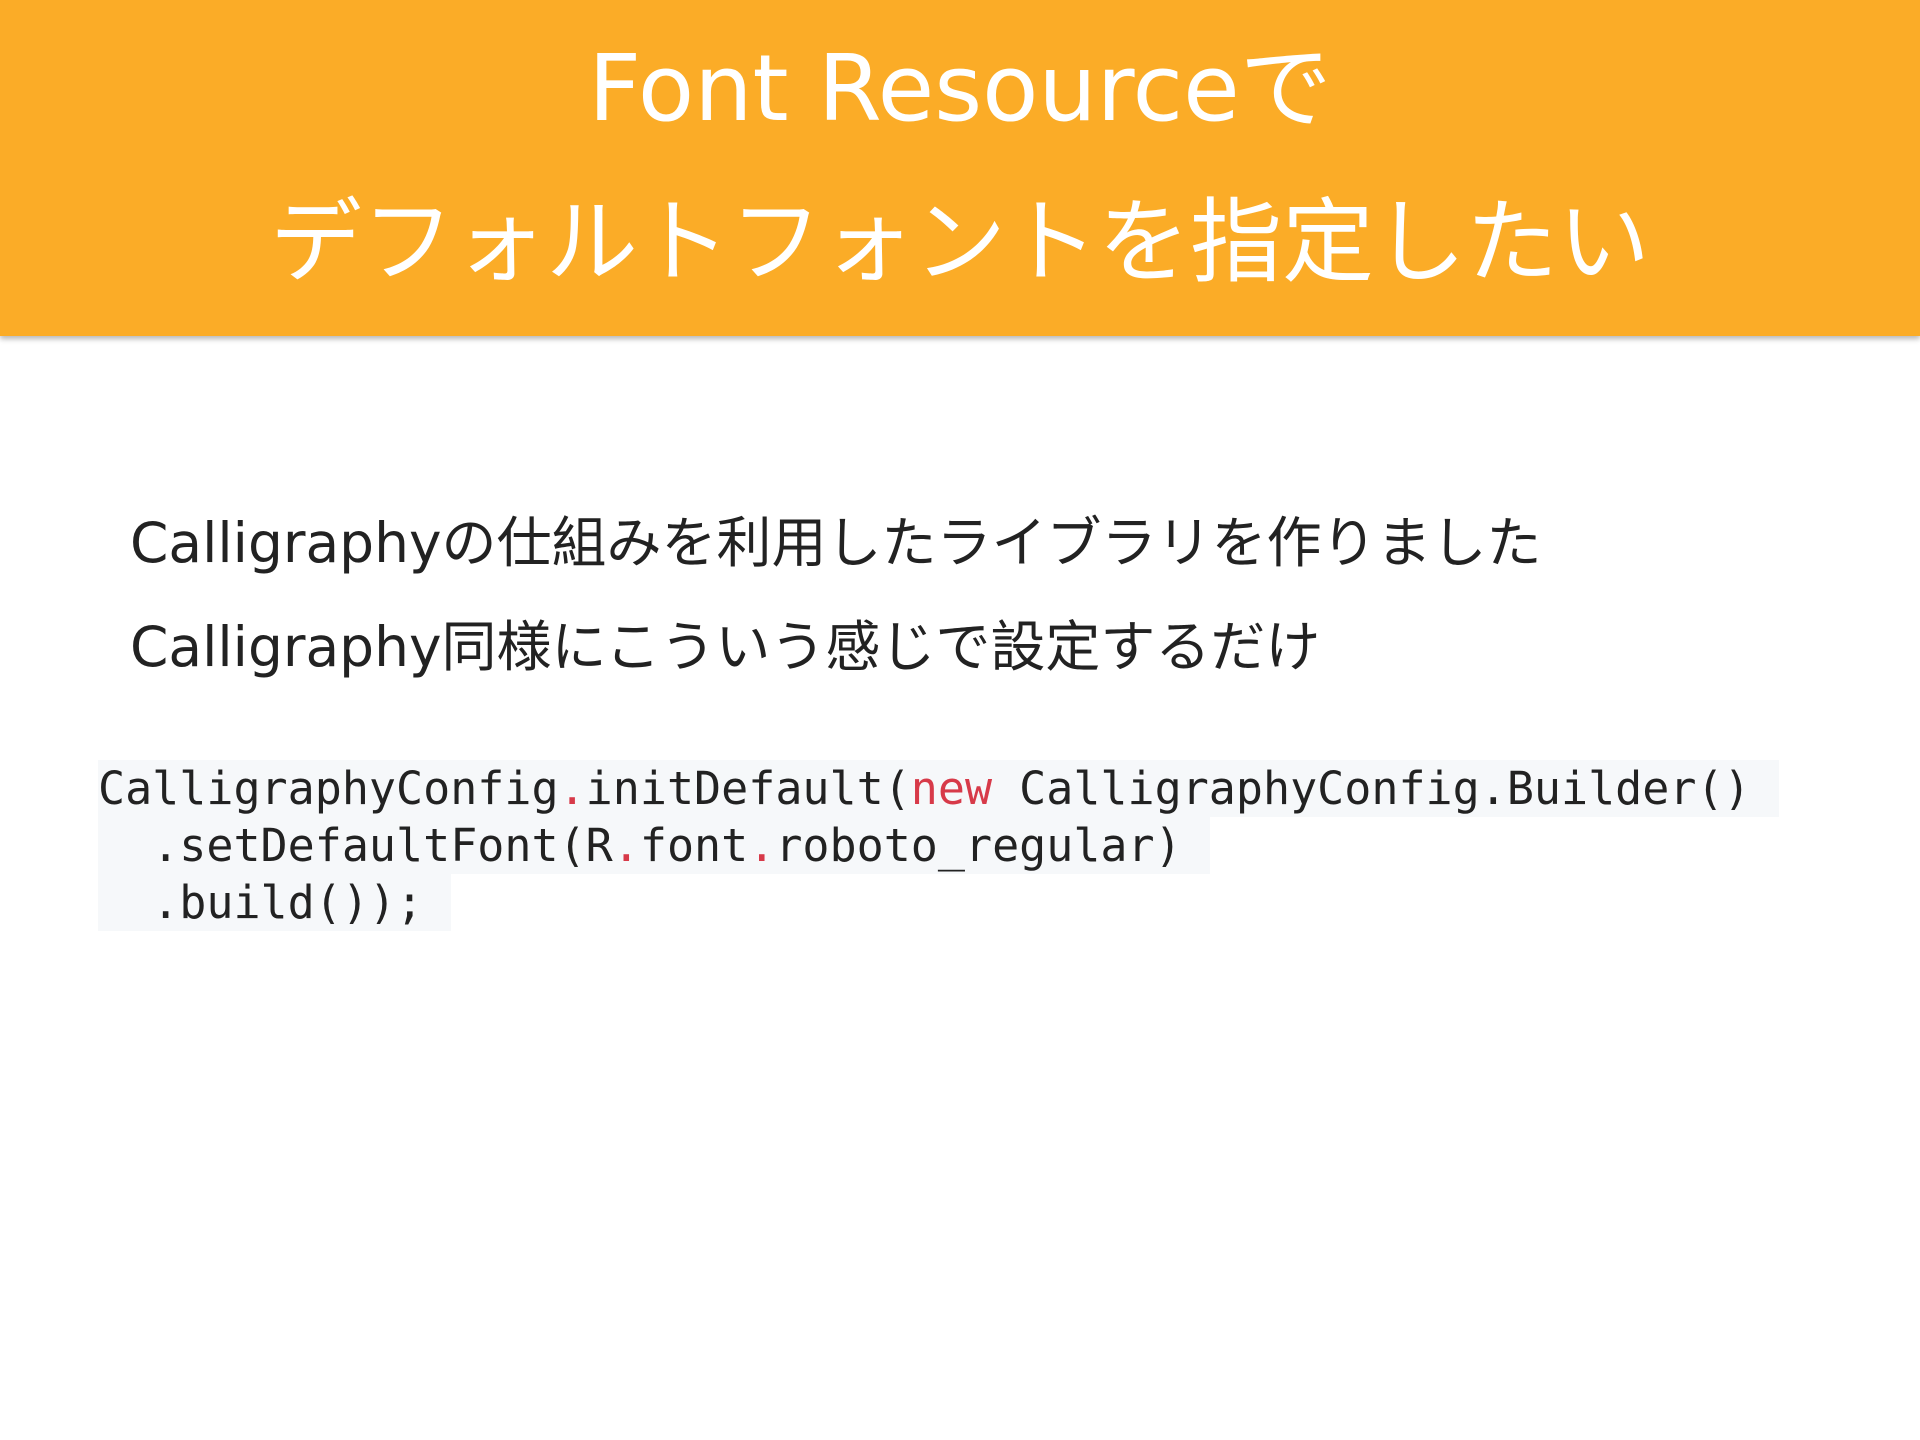 The height and width of the screenshot is (1440, 1920). I want to click on slide-title-line-2: デフォルトフォントを指定したい, so click(959, 242).